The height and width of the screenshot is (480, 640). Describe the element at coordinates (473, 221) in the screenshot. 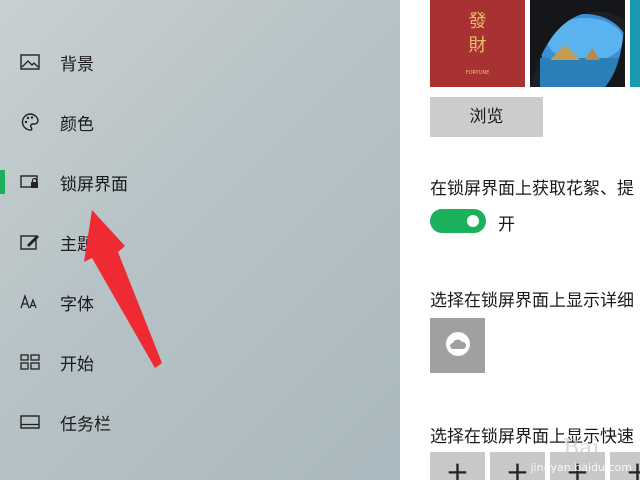

I see `toggle-knob` at that location.